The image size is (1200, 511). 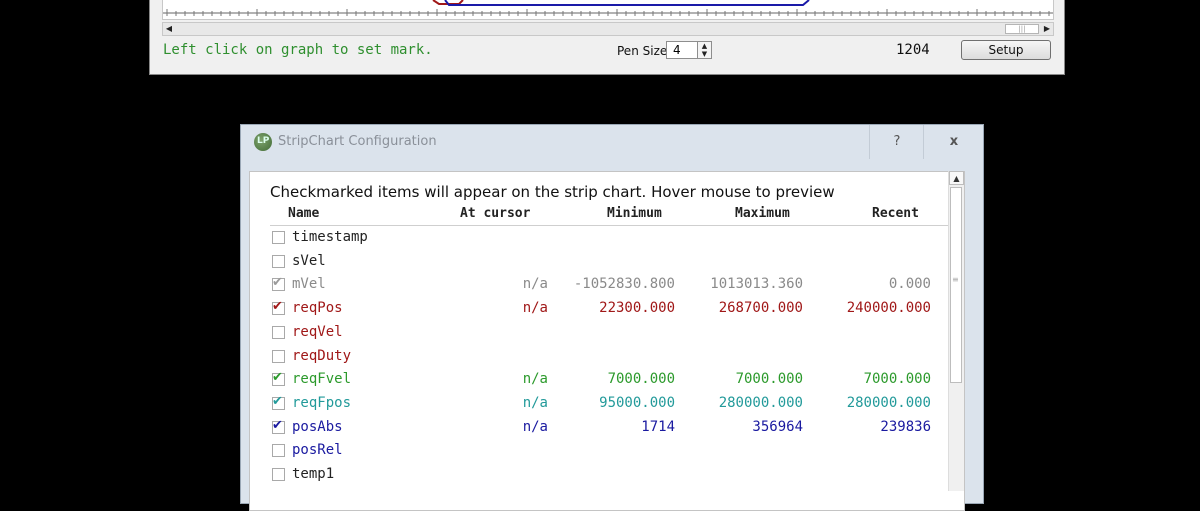 What do you see at coordinates (777, 426) in the screenshot?
I see `signal-maximum: 356964` at bounding box center [777, 426].